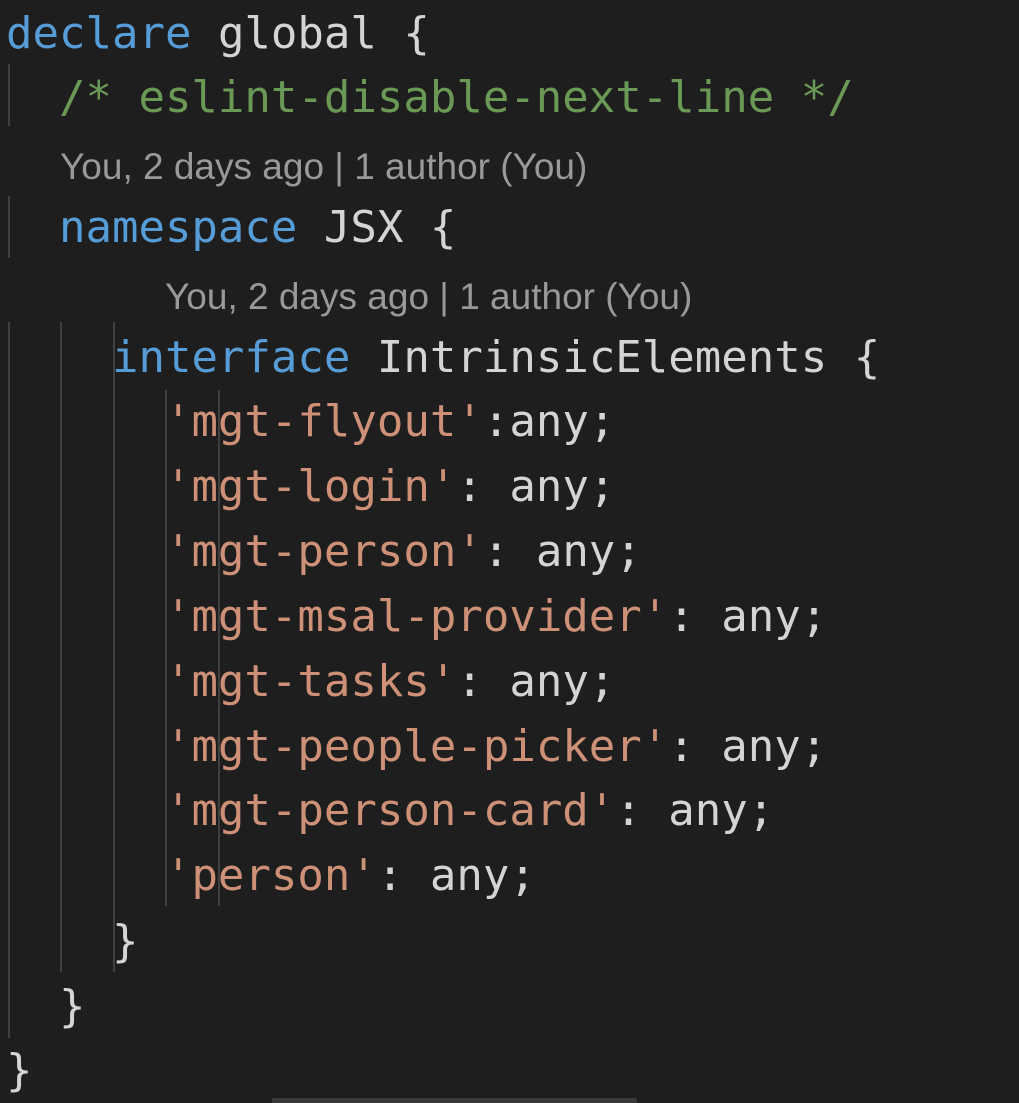 This screenshot has height=1103, width=1019. I want to click on code-line-close-global: }, so click(19, 1071).